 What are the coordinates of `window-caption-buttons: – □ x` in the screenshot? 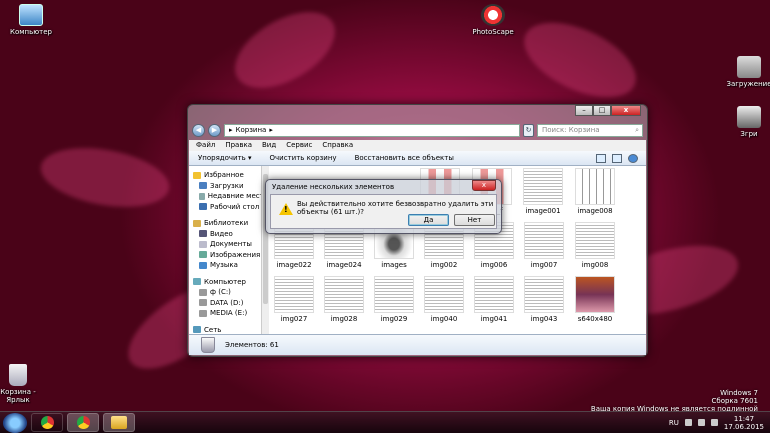 It's located at (608, 110).